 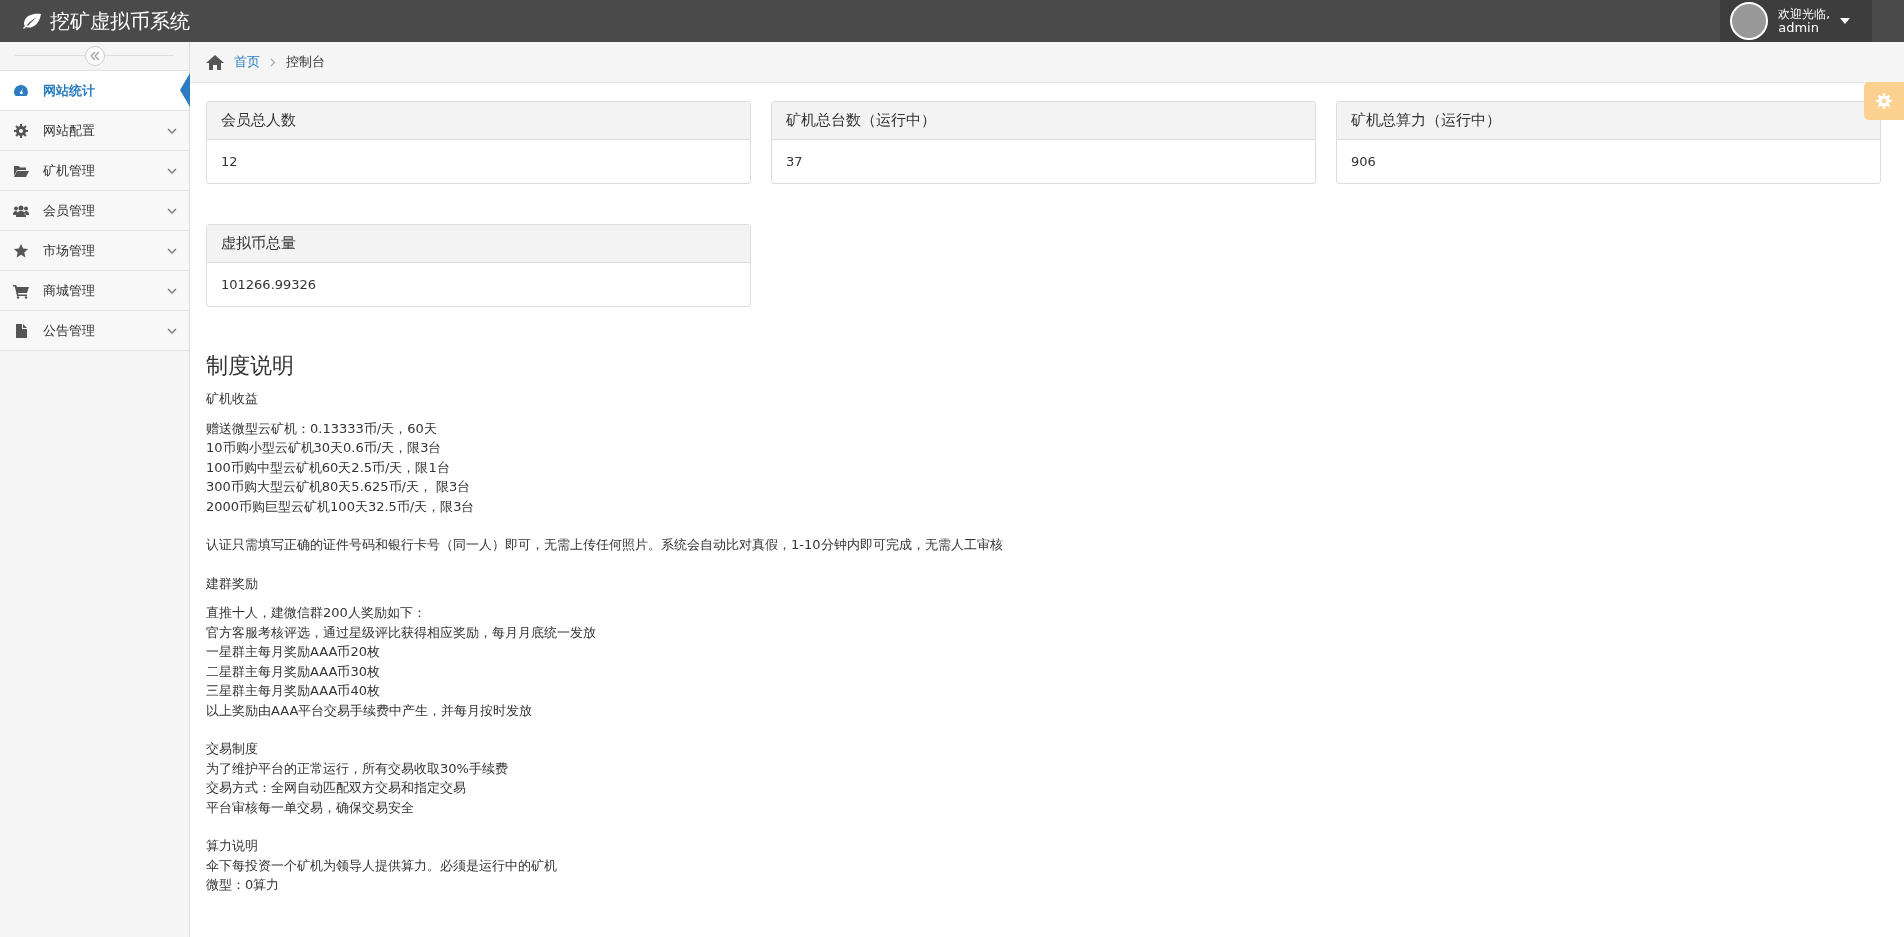 I want to click on avatar, so click(x=1749, y=21).